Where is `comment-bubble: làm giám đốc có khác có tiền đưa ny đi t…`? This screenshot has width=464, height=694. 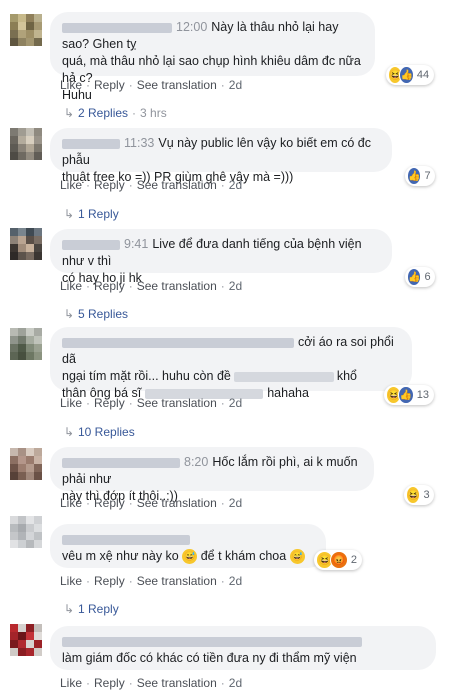 comment-bubble: làm giám đốc có khác có tiền đưa ny đi t… is located at coordinates (243, 648).